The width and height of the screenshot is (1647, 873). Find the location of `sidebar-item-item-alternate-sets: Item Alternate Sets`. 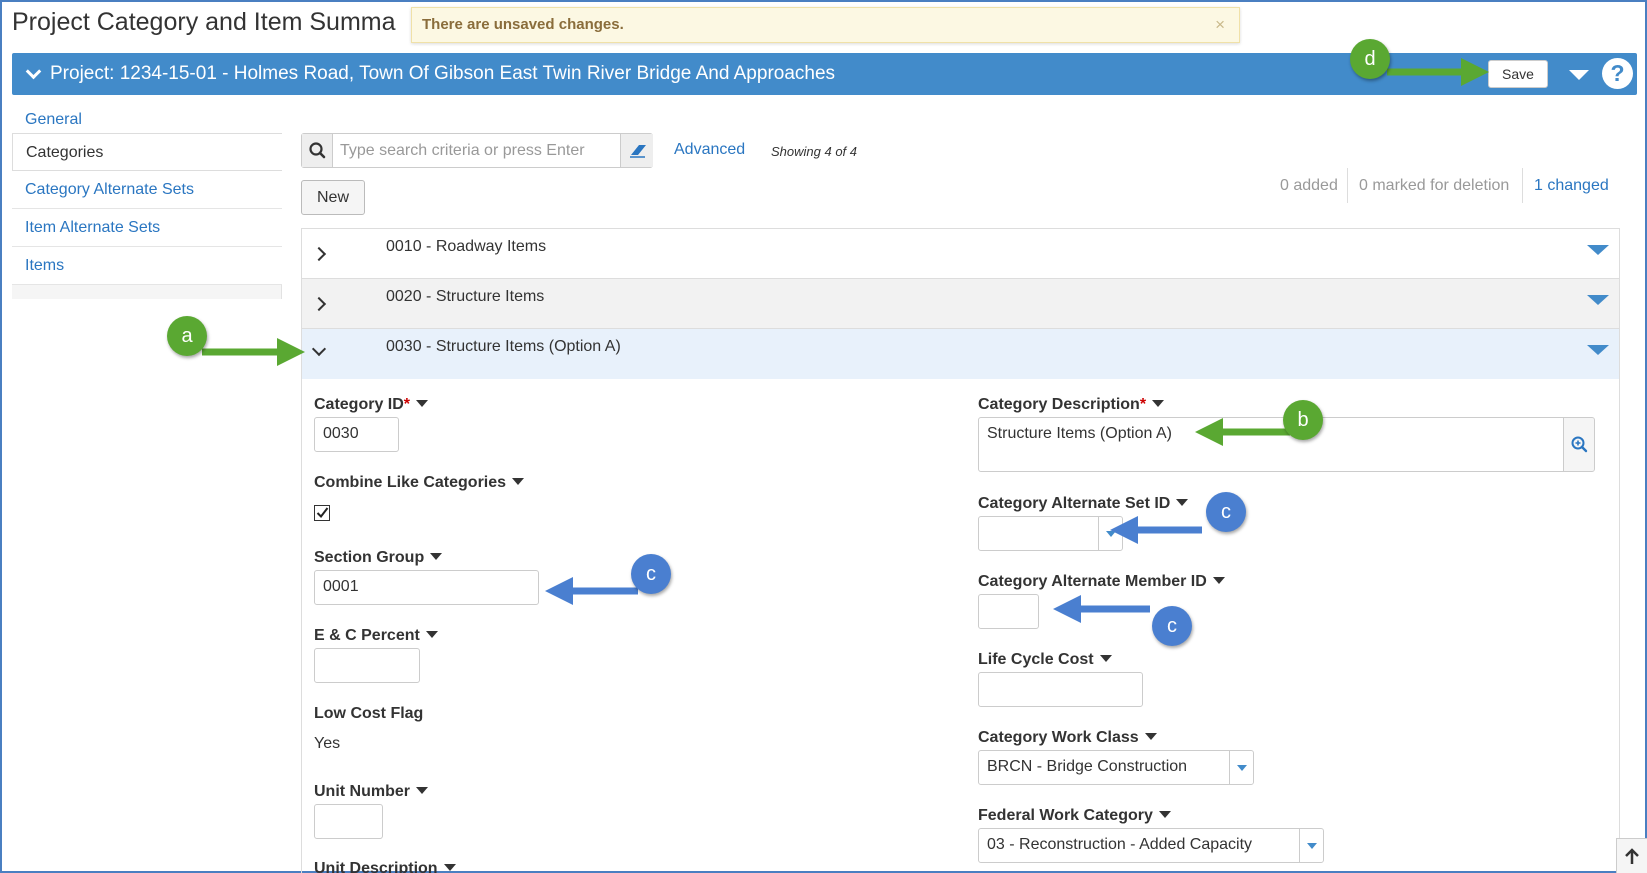

sidebar-item-item-alternate-sets: Item Alternate Sets is located at coordinates (147, 228).